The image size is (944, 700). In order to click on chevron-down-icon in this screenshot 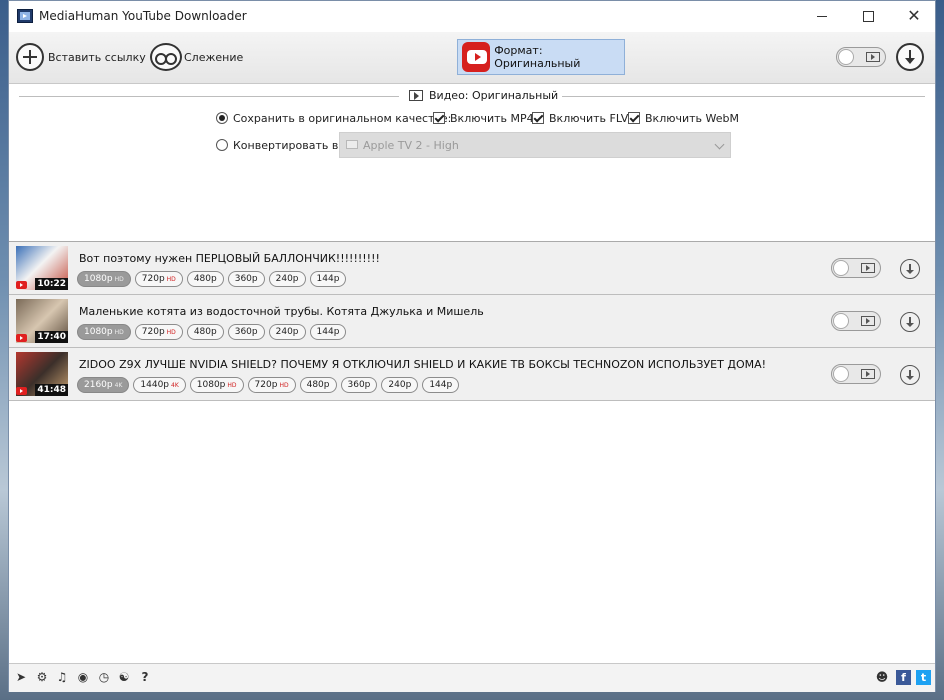, I will do `click(719, 144)`.